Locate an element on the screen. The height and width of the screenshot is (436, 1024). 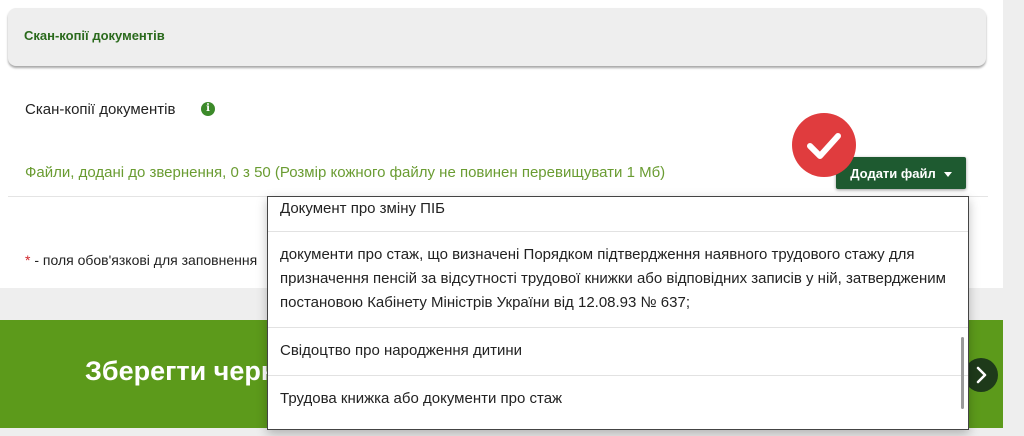
info-icon: i is located at coordinates (208, 109).